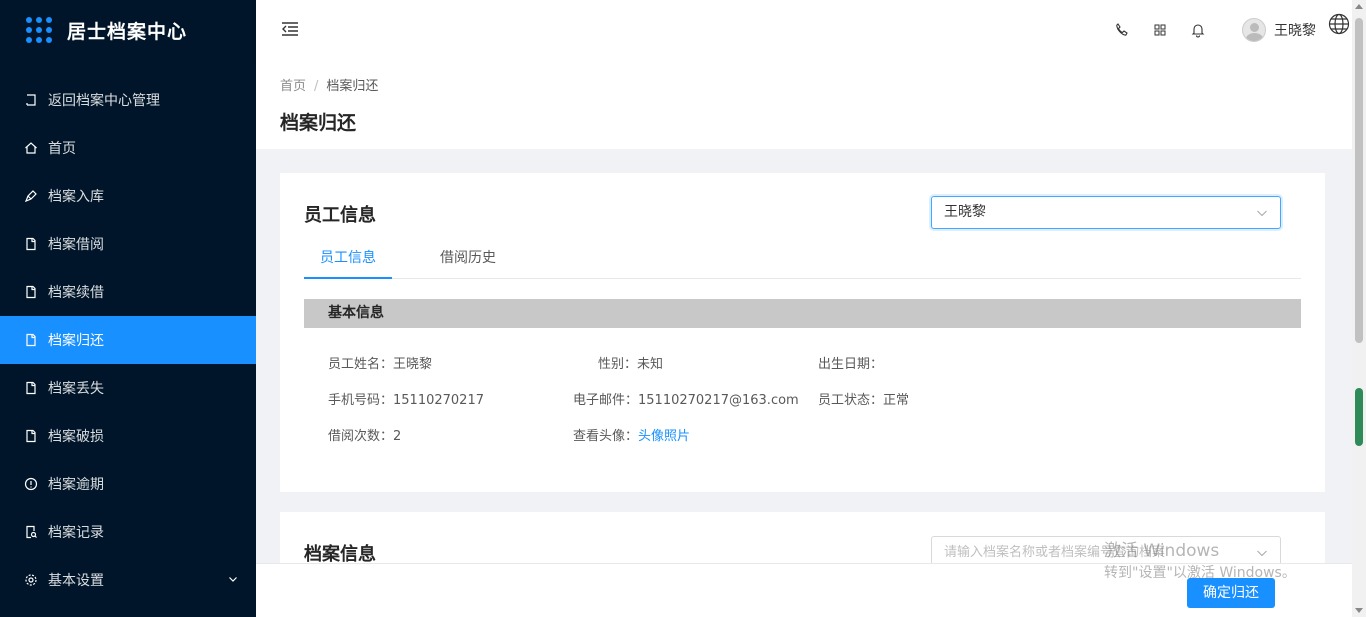 The image size is (1366, 617). I want to click on gear-icon, so click(31, 580).